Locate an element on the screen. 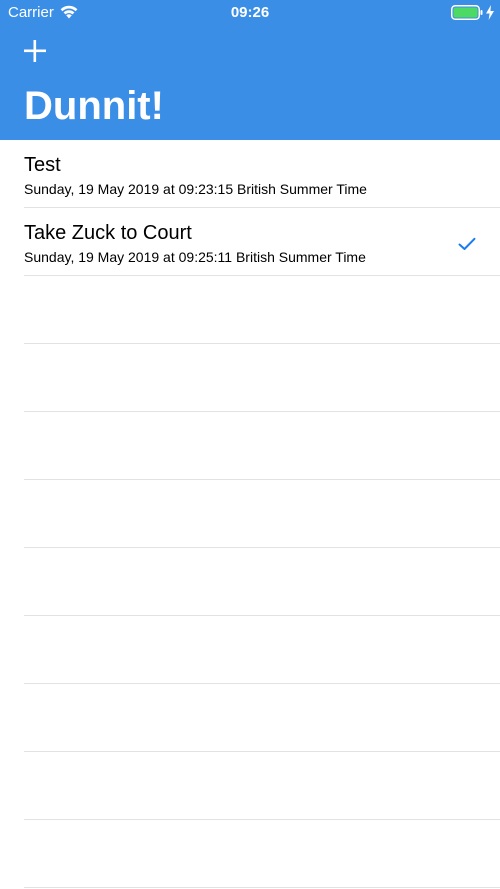 The height and width of the screenshot is (889, 500). plus-icon is located at coordinates (35, 51).